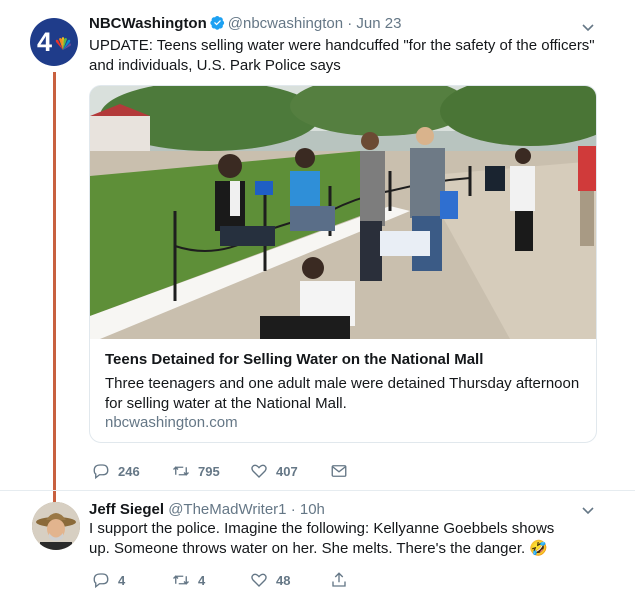 Image resolution: width=635 pixels, height=591 pixels. What do you see at coordinates (116, 471) in the screenshot?
I see `reply-button: 246` at bounding box center [116, 471].